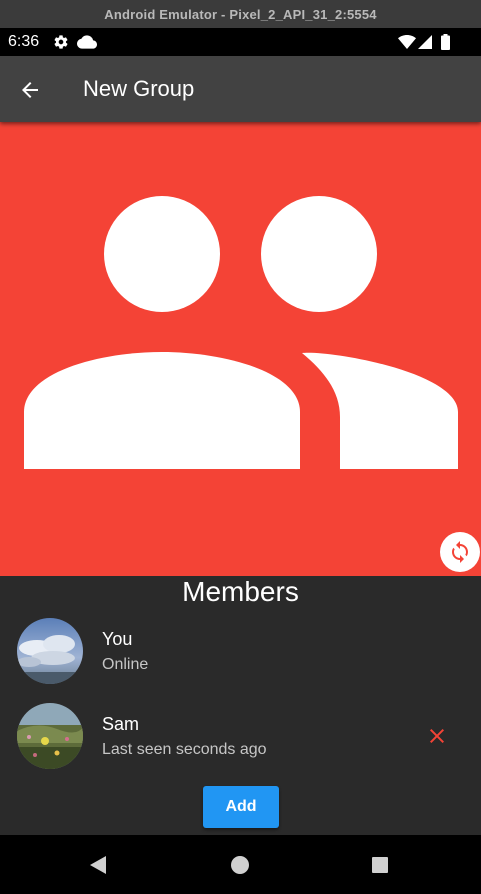 Image resolution: width=481 pixels, height=894 pixels. Describe the element at coordinates (117, 639) in the screenshot. I see `member-name: You` at that location.